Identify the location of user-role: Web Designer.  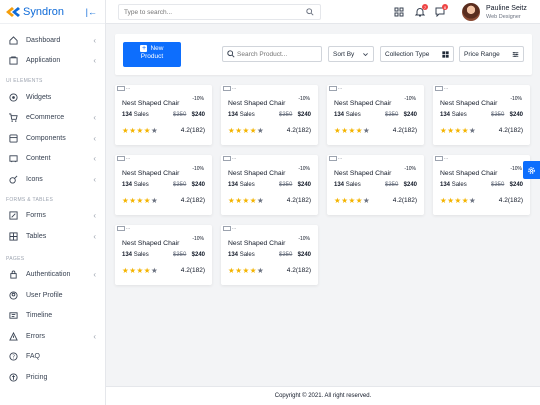
(503, 17).